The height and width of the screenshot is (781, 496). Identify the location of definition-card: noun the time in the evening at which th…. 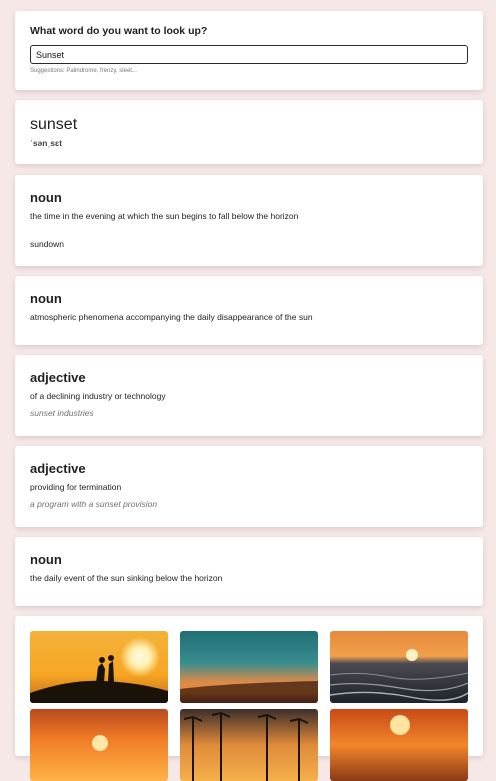
(249, 220).